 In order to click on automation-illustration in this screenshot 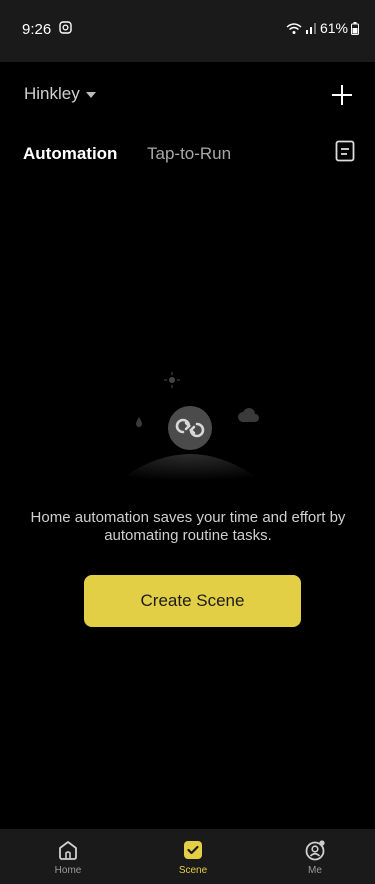, I will do `click(190, 430)`.